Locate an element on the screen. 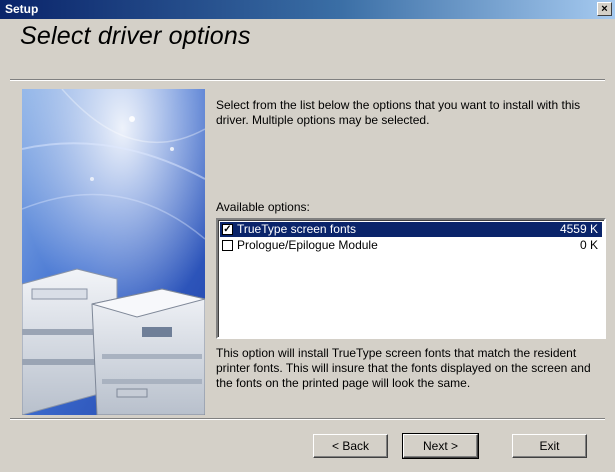 Image resolution: width=615 pixels, height=472 pixels. exit-button-label: Exit is located at coordinates (549, 446).